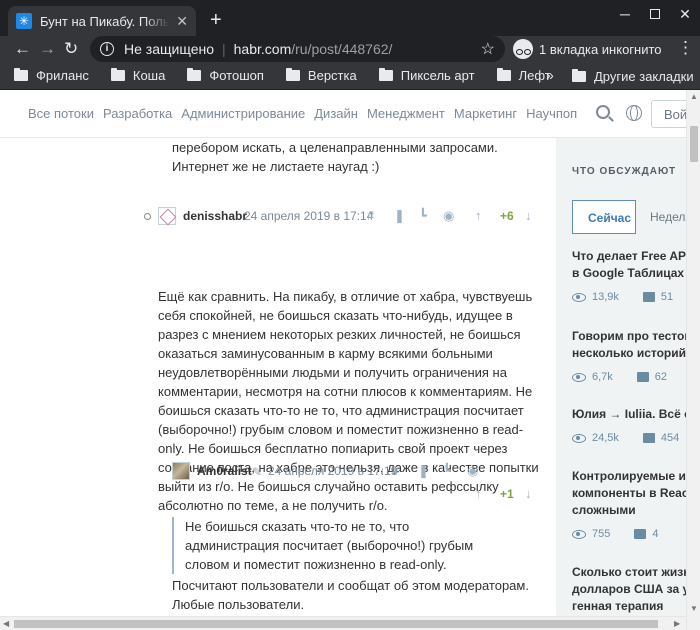 Image resolution: width=700 pixels, height=630 pixels. What do you see at coordinates (693, 360) in the screenshot?
I see `vertical-scrollbar: ▲ ▼` at bounding box center [693, 360].